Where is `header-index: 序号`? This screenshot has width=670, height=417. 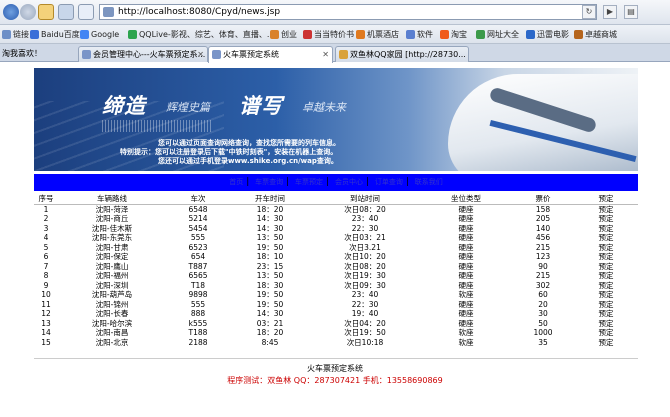
header-index: 序号 is located at coordinates (46, 198).